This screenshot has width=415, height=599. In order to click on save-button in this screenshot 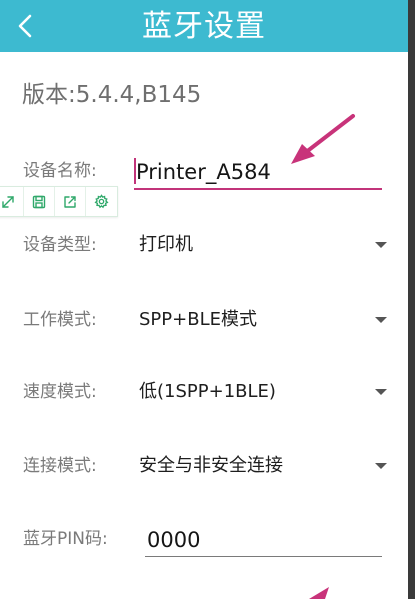, I will do `click(39, 201)`.